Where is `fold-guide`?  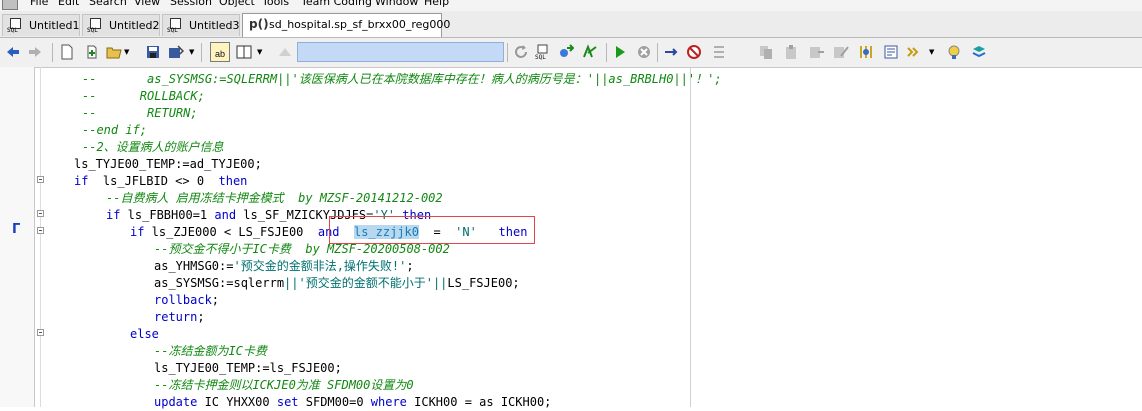
fold-guide is located at coordinates (40, 237).